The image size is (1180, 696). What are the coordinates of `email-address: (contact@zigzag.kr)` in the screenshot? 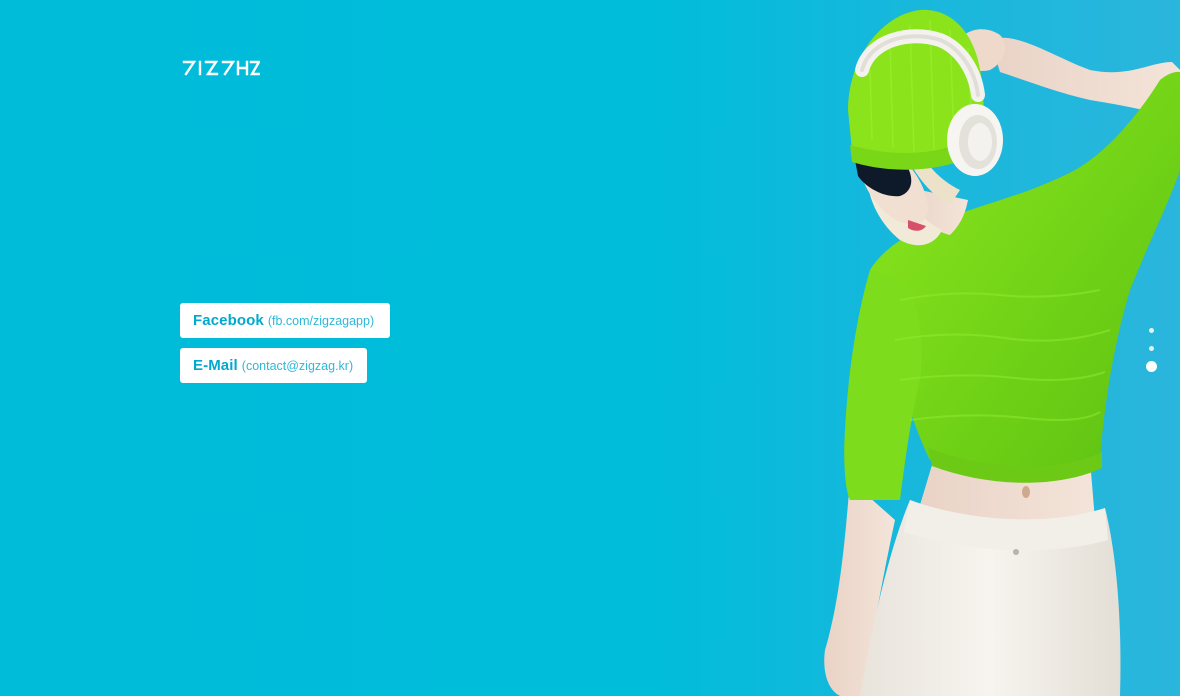 It's located at (297, 365).